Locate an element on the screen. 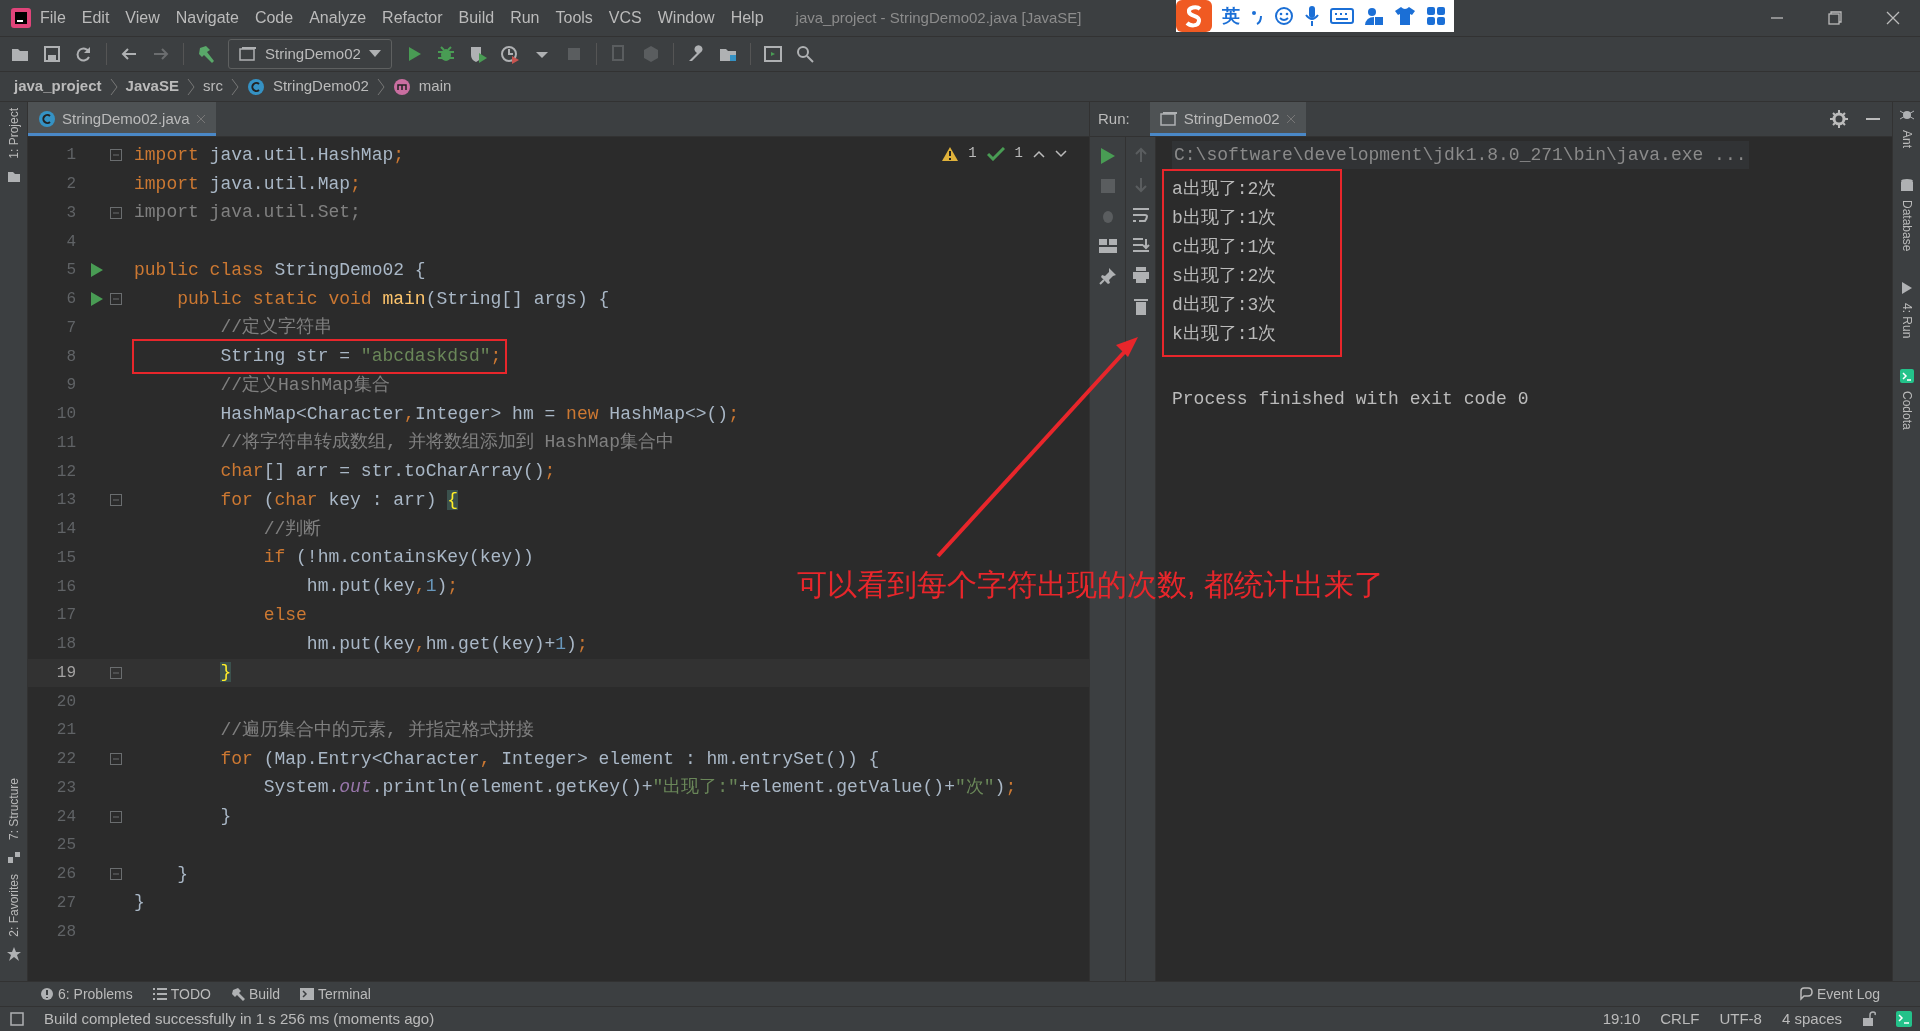  menu-item: Code is located at coordinates (274, 18).